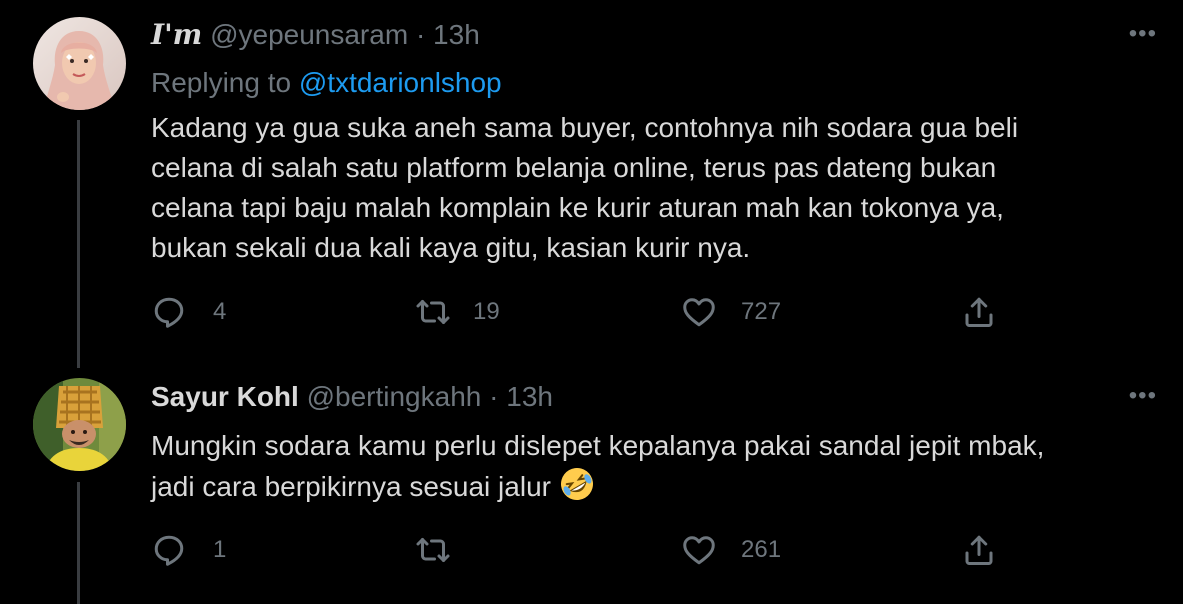  What do you see at coordinates (188, 312) in the screenshot?
I see `reply-button: 4` at bounding box center [188, 312].